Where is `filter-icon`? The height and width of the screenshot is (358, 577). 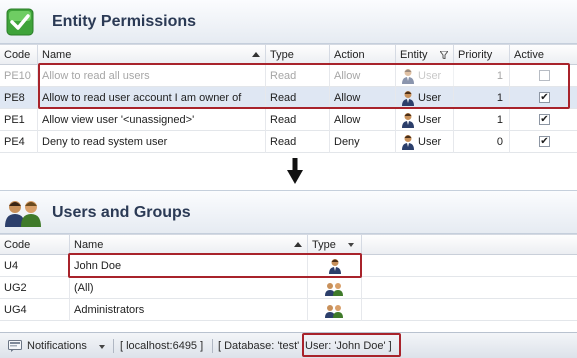
filter-icon is located at coordinates (444, 55).